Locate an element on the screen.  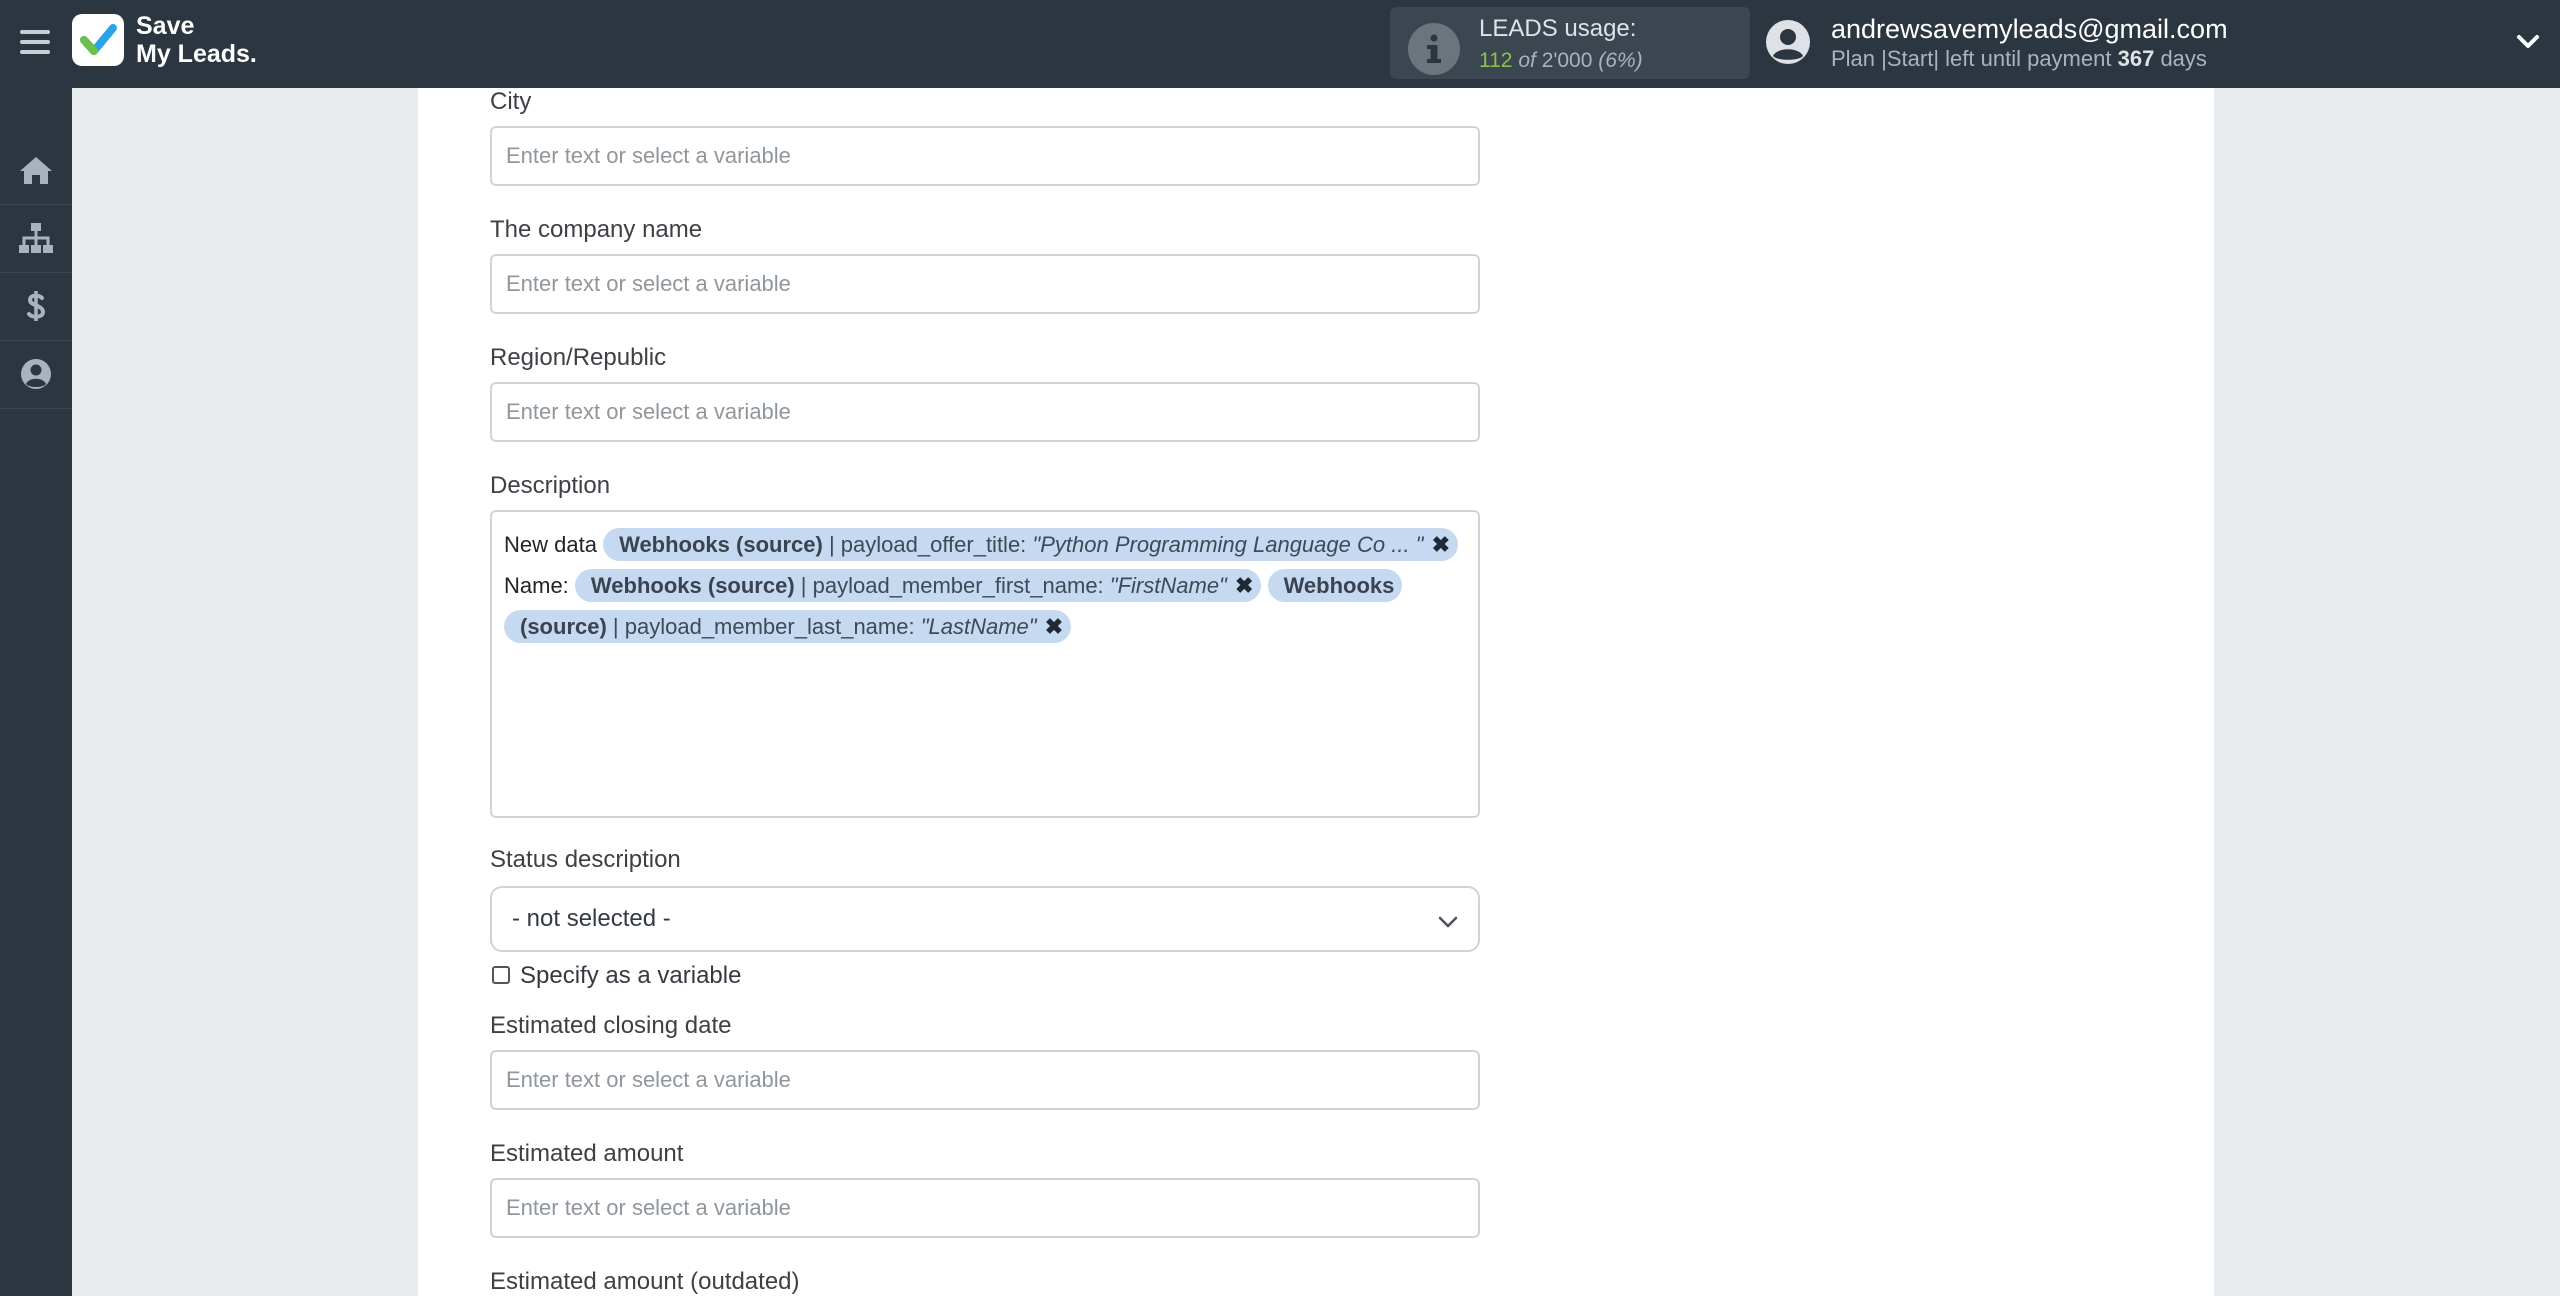
status-selected-value: - not selected - is located at coordinates (591, 918).